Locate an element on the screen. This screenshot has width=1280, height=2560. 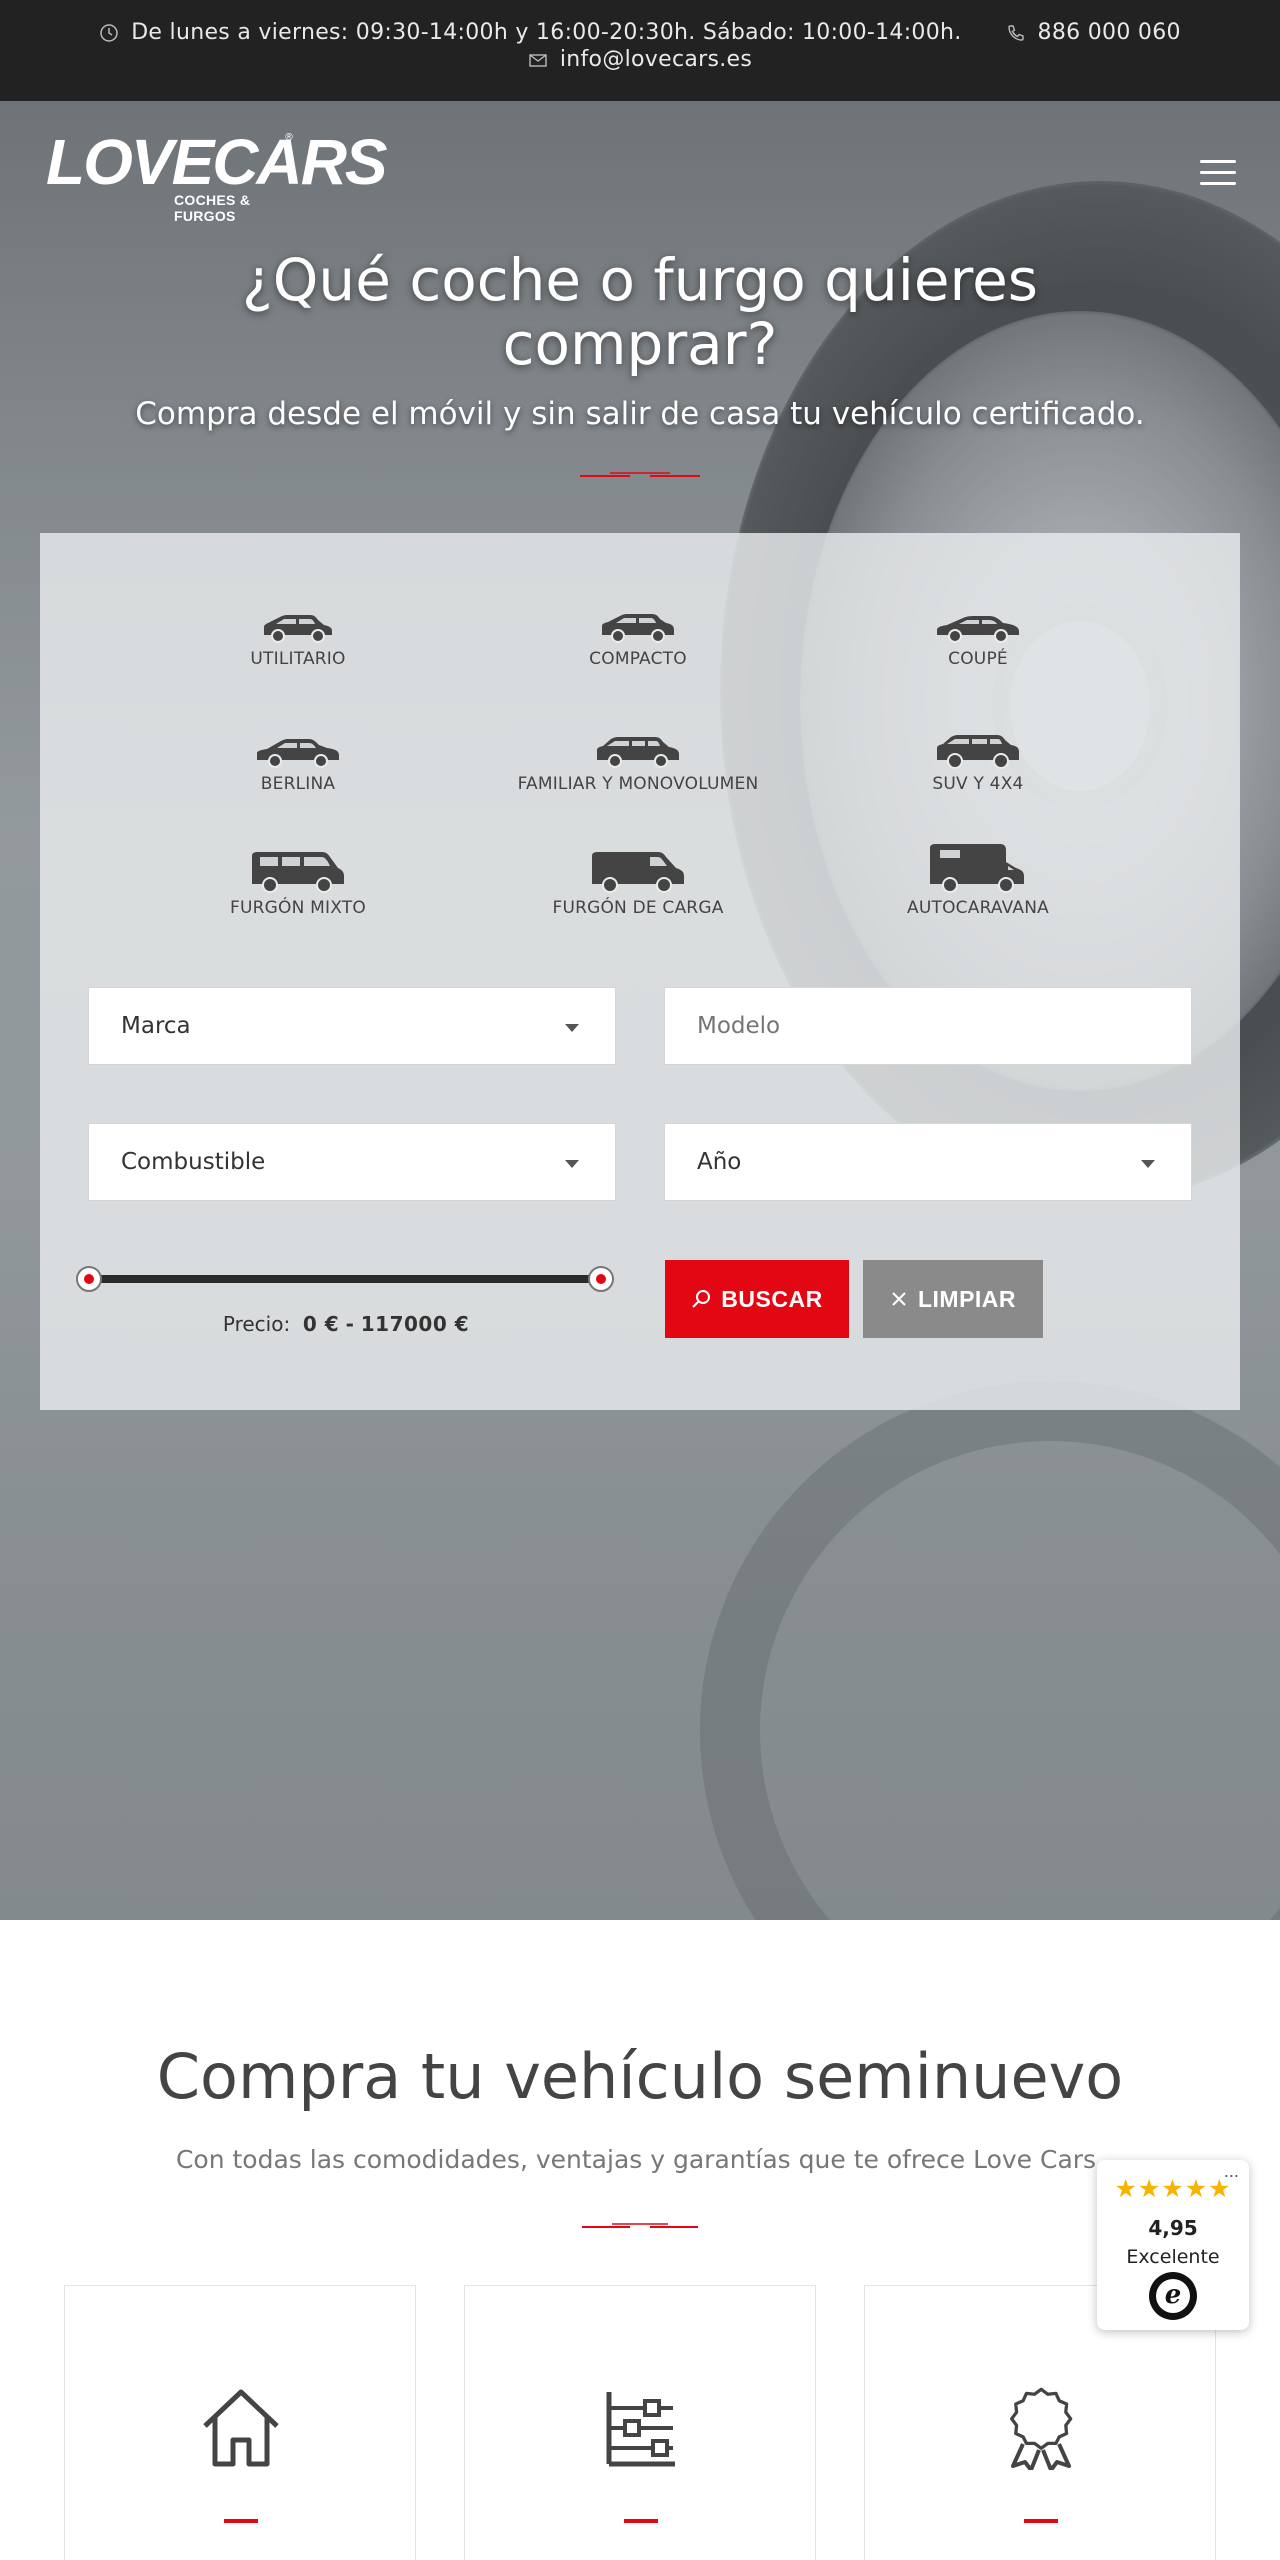
vehicle-type-suv-4x4: SUV Y 4X4 is located at coordinates (978, 762).